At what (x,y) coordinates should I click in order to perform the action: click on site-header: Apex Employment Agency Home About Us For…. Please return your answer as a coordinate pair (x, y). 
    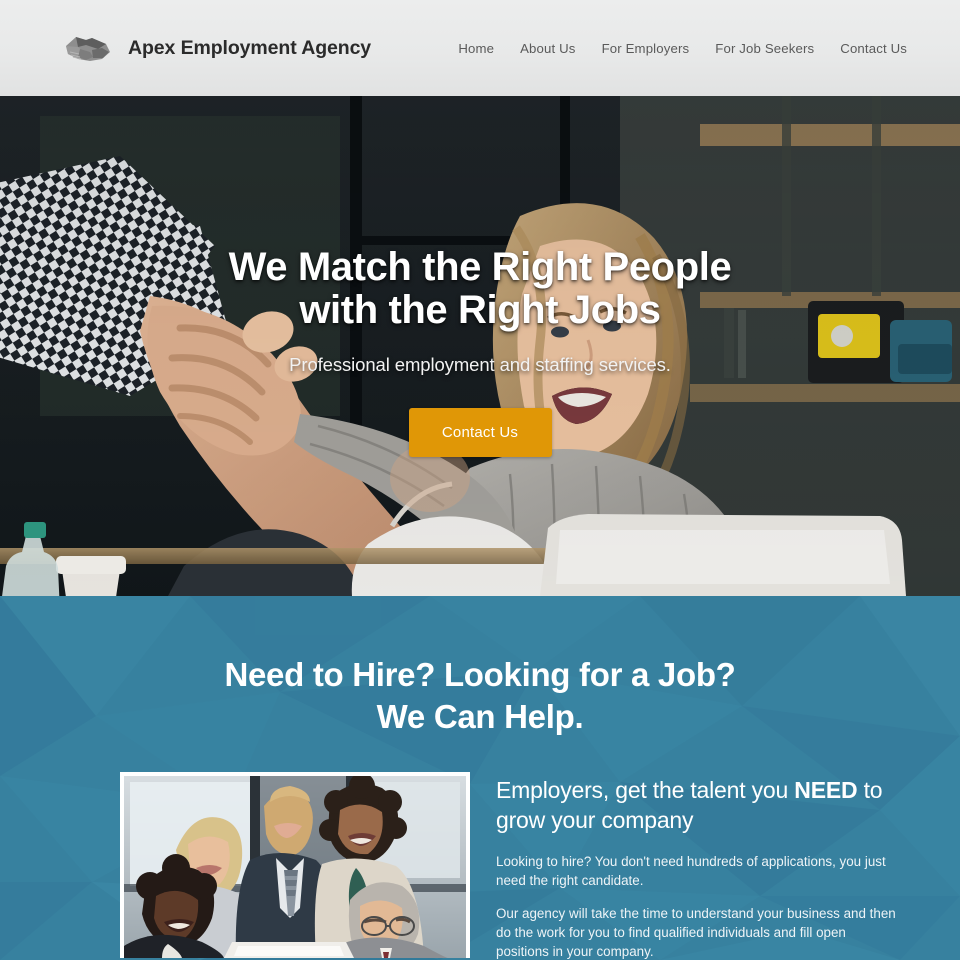
    Looking at the image, I should click on (480, 48).